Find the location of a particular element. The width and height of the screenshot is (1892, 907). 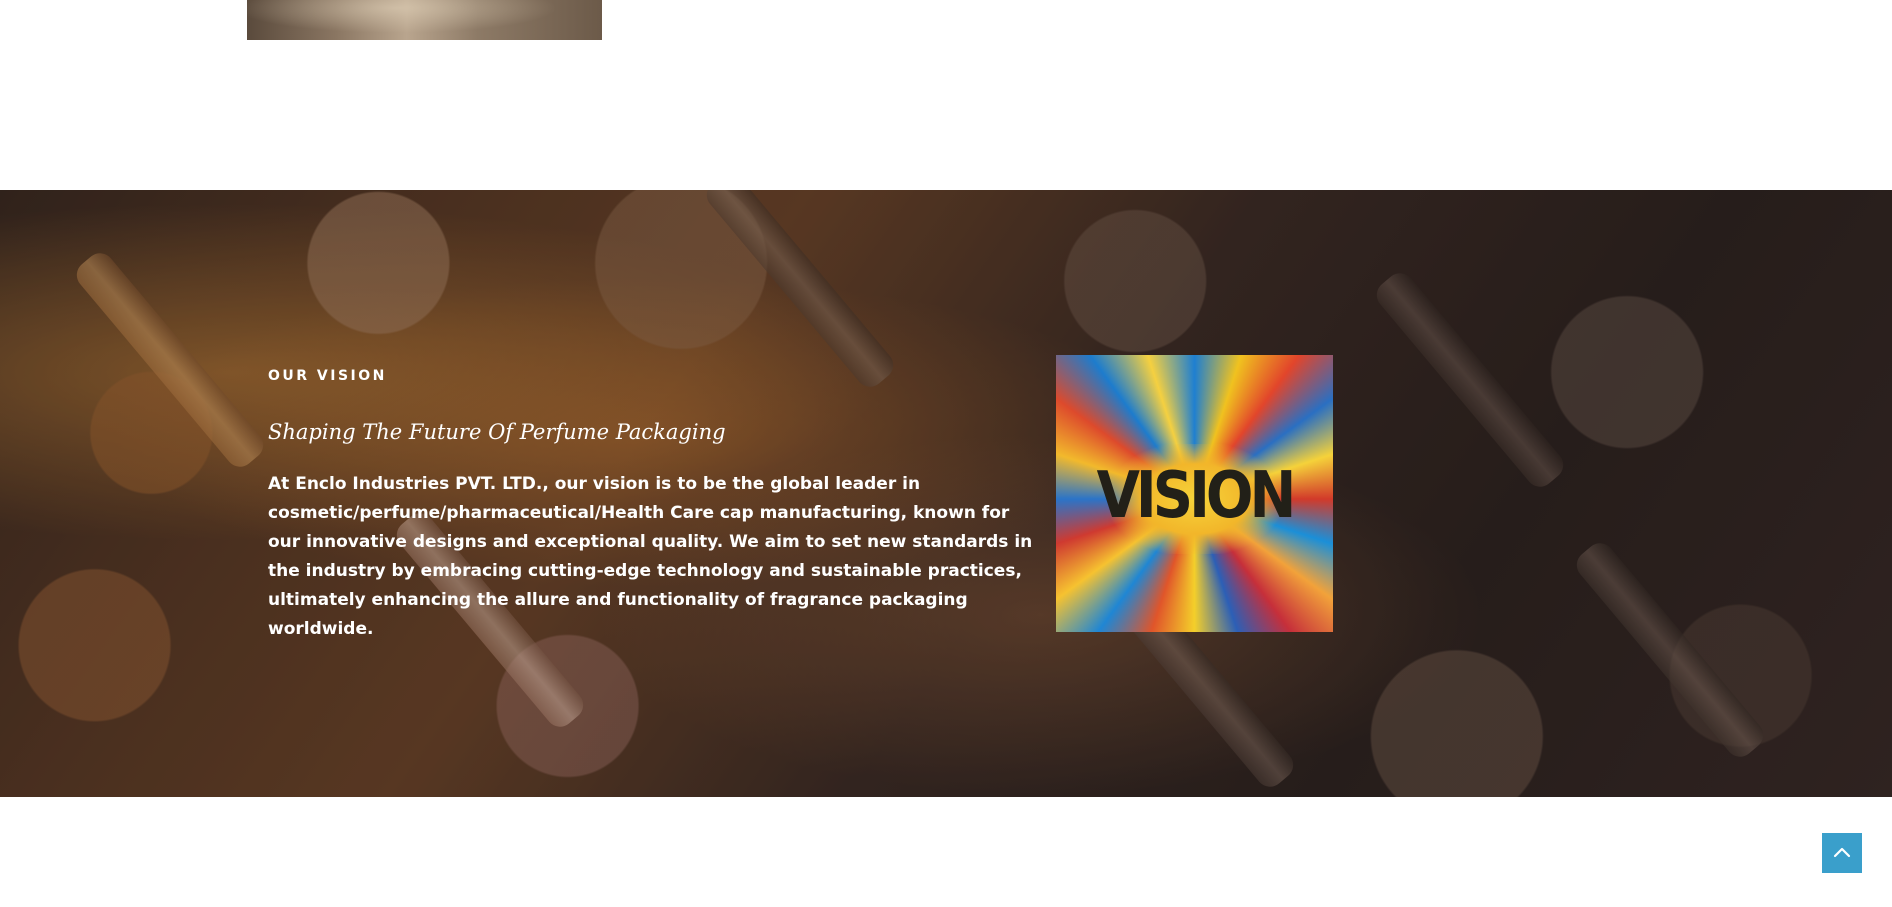

section-eyebrow: OUR VISION is located at coordinates (327, 376).